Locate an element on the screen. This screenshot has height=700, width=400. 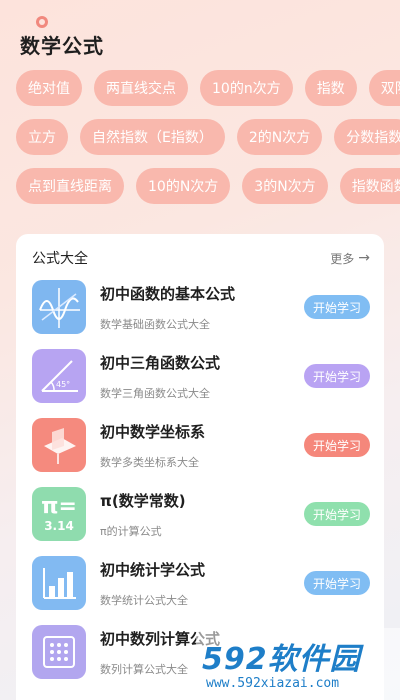
tag-natural-exponent: 自然指数（E指数） is located at coordinates (152, 137).